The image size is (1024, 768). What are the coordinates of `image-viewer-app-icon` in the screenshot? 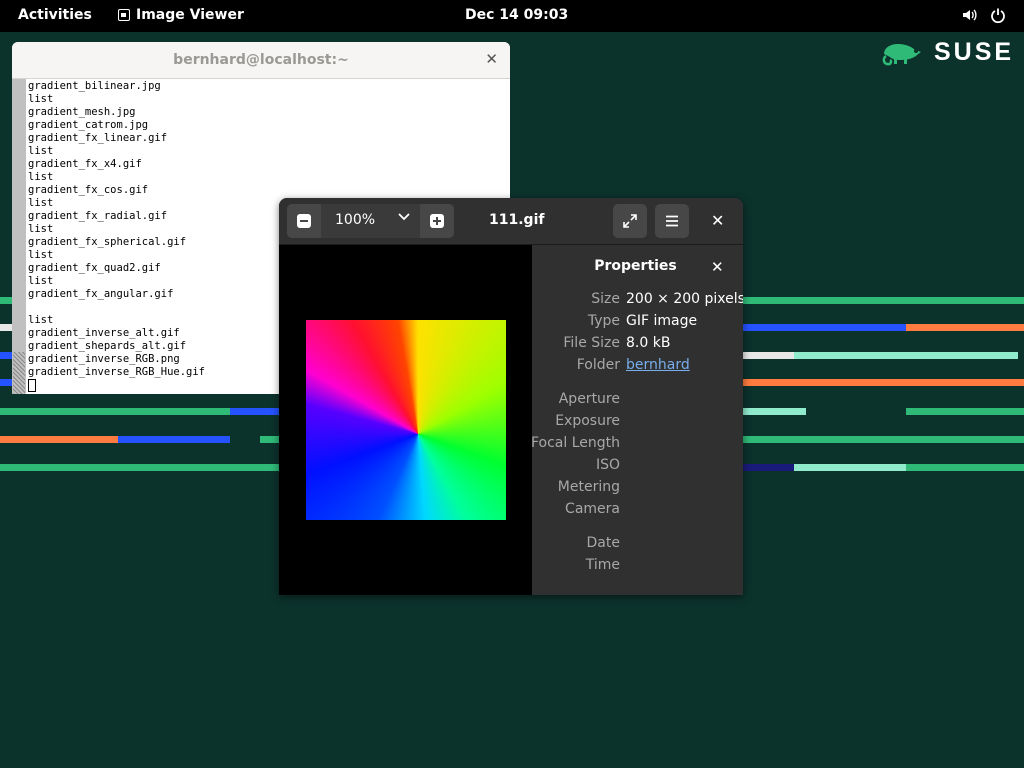 It's located at (124, 15).